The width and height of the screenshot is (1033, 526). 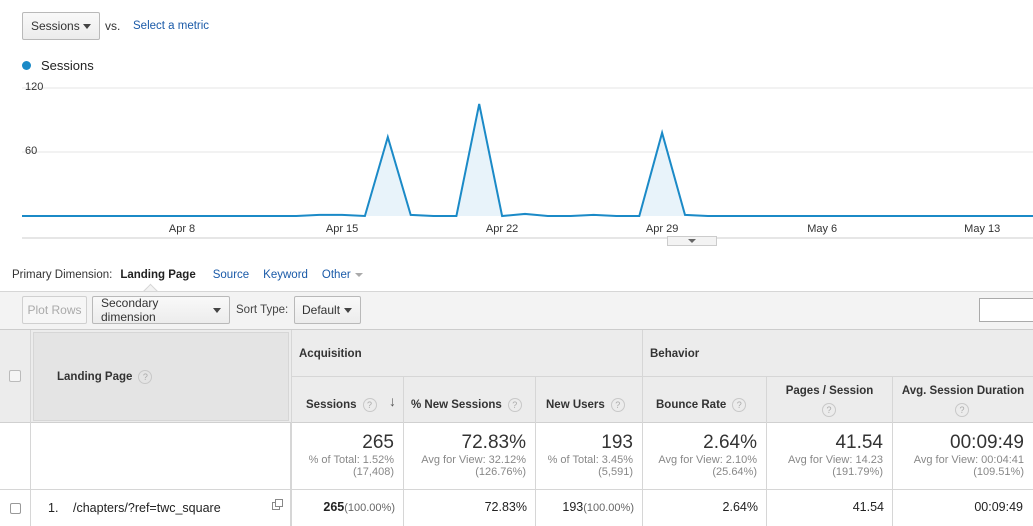 What do you see at coordinates (321, 310) in the screenshot?
I see `sort-type-value: Default` at bounding box center [321, 310].